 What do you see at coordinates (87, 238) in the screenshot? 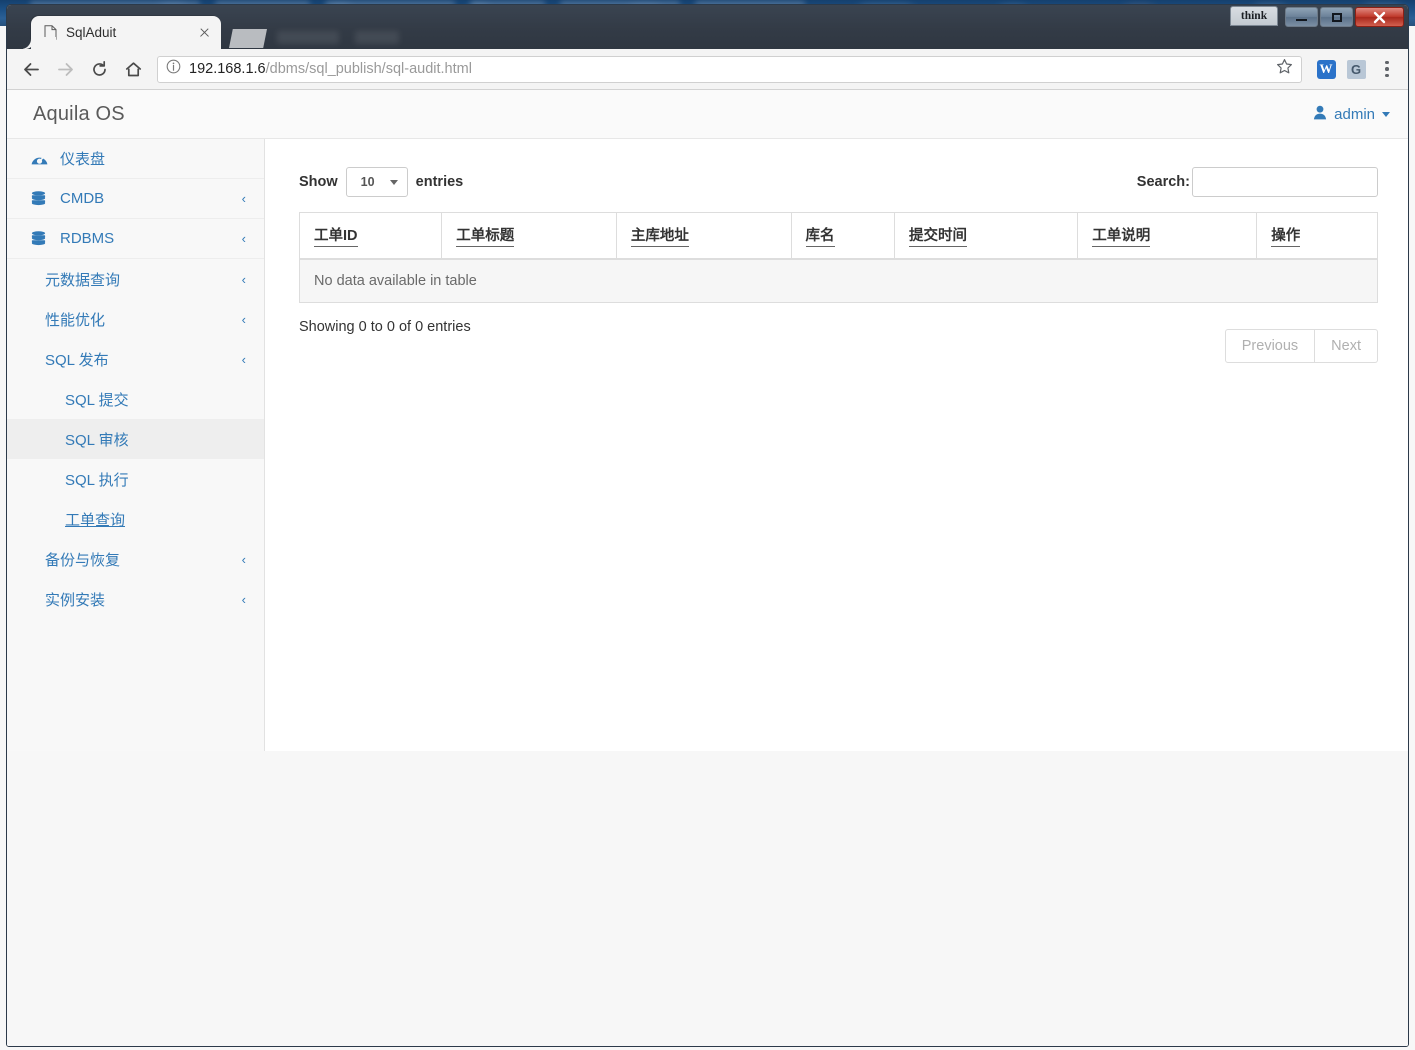
I see `sidebar-item-label: RDBMS` at bounding box center [87, 238].